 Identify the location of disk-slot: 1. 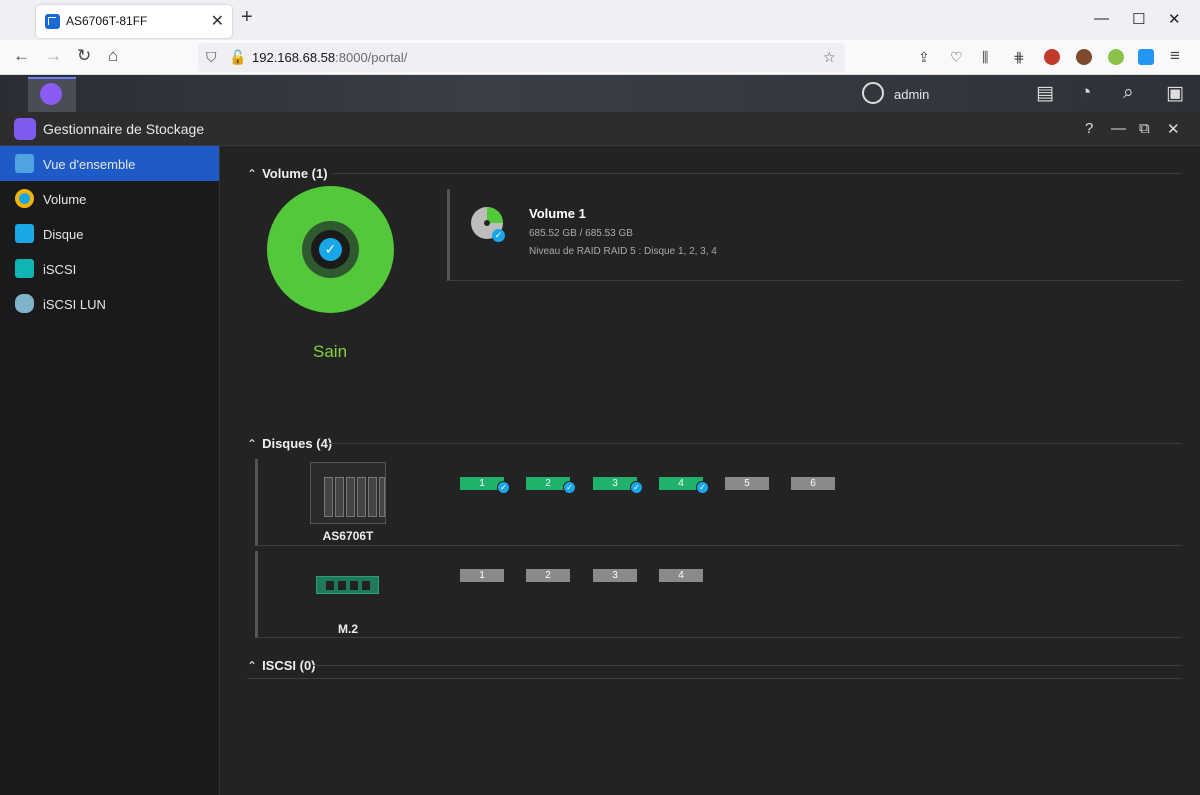
(482, 575).